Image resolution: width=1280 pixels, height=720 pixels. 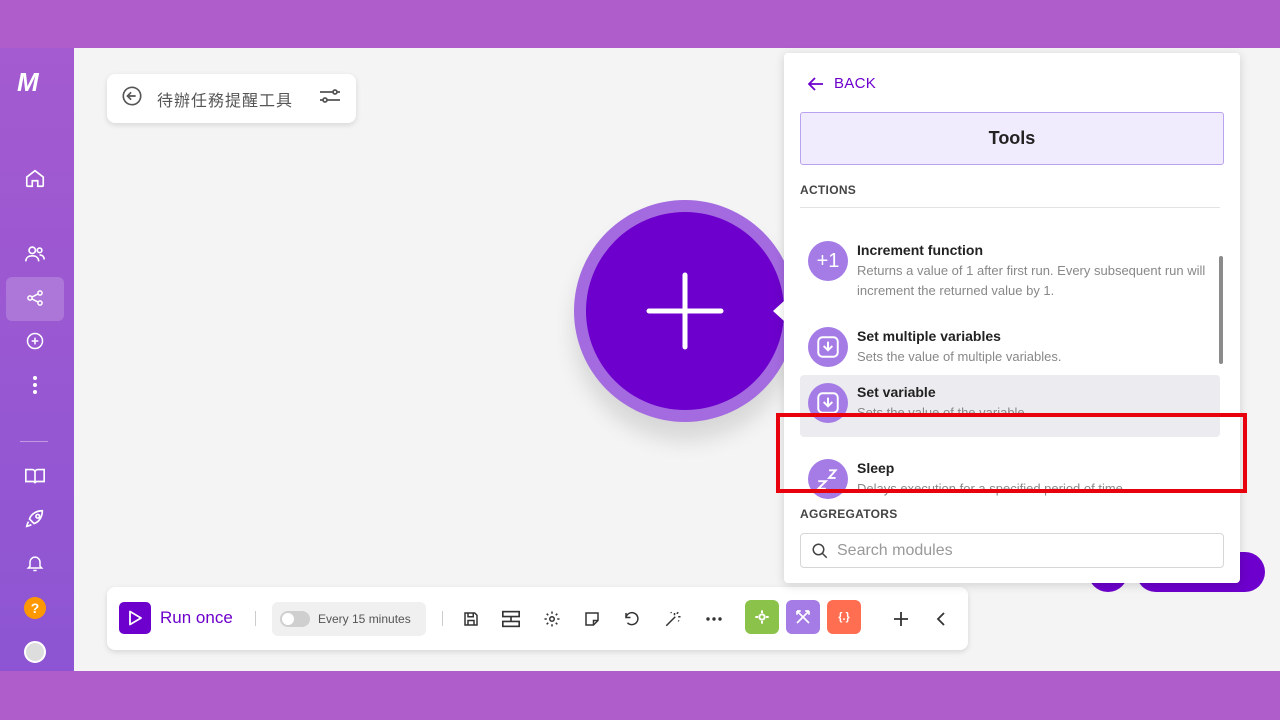 What do you see at coordinates (132, 98) in the screenshot?
I see `back-arrow-icon` at bounding box center [132, 98].